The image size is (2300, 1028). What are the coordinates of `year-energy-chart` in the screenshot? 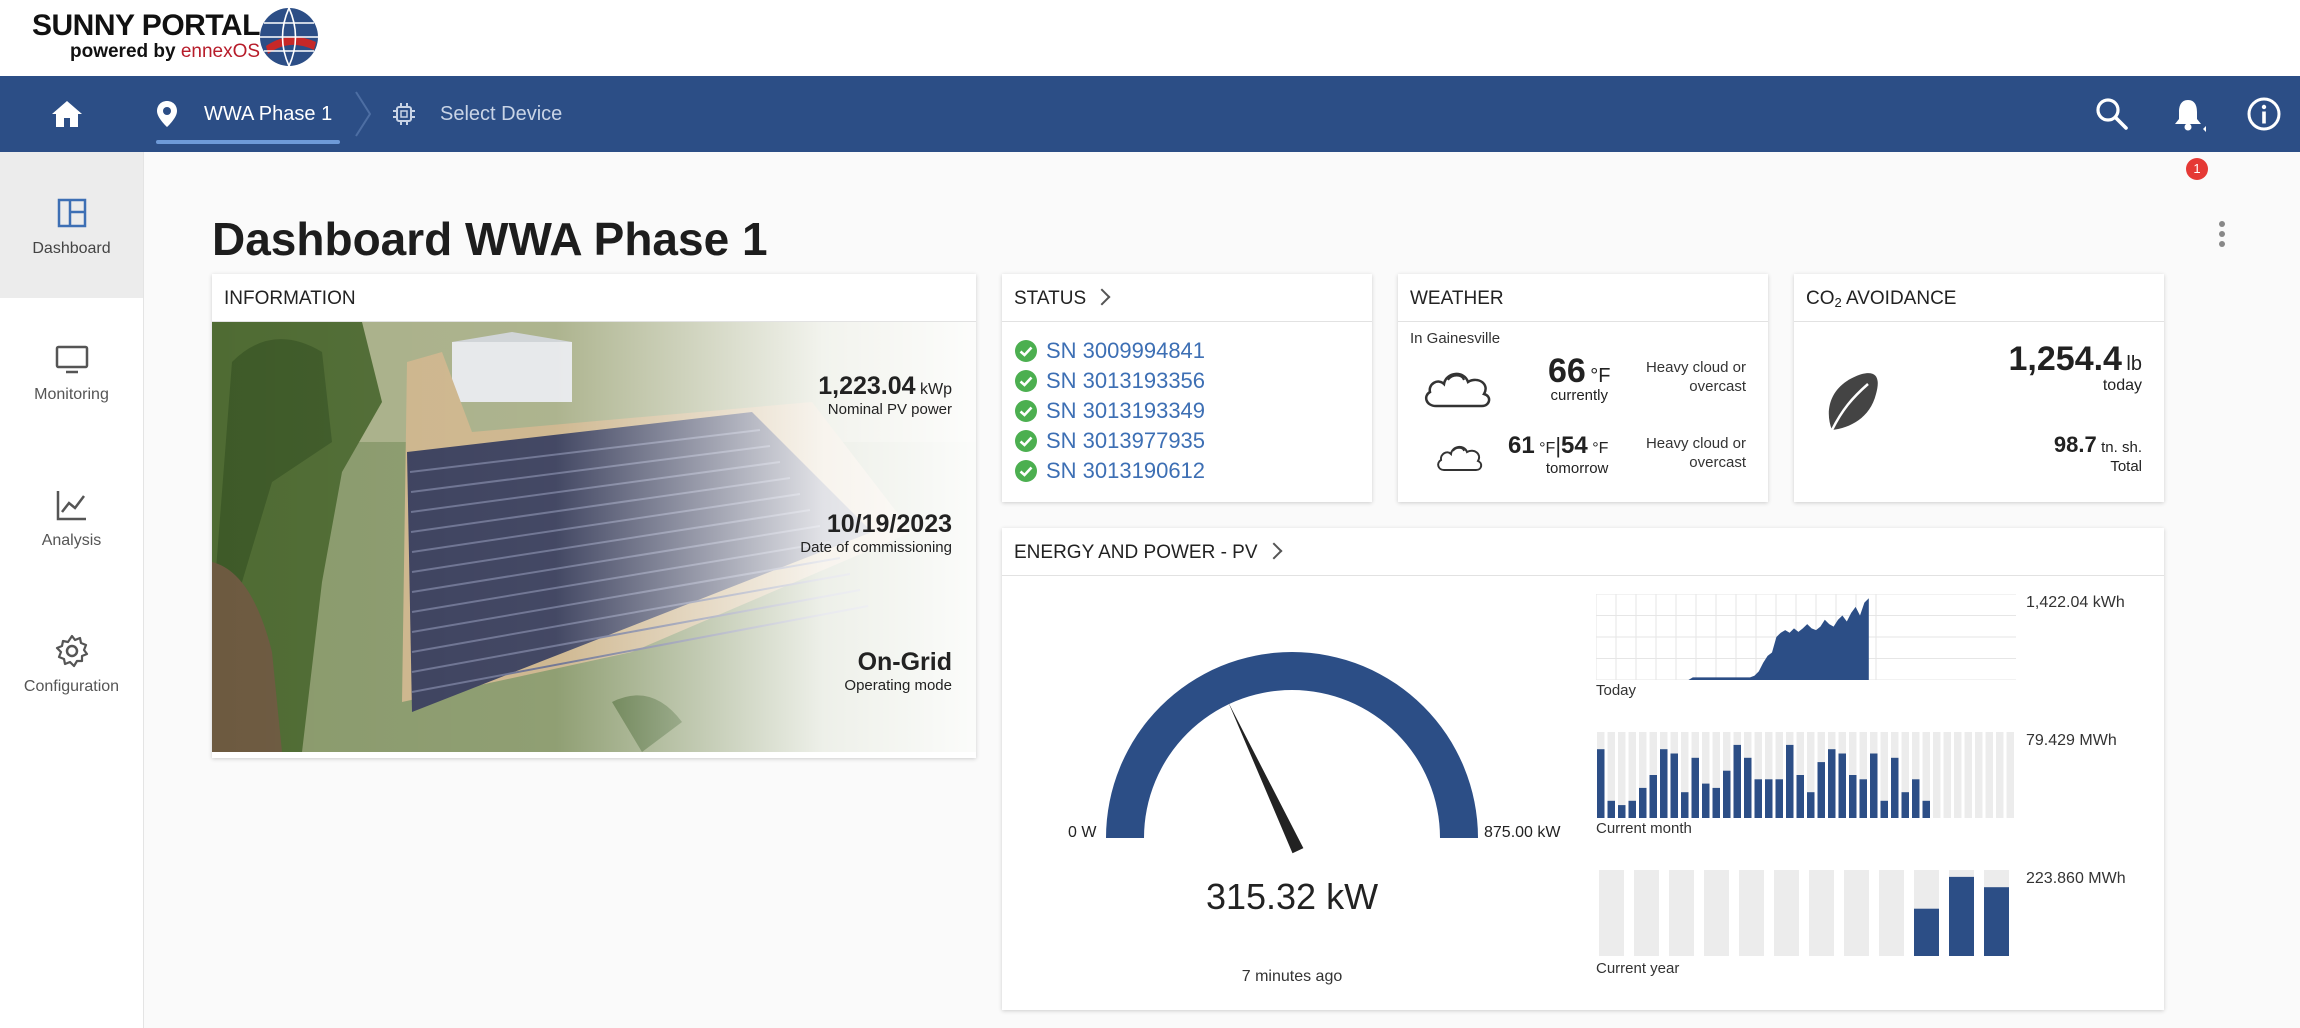 It's located at (1806, 913).